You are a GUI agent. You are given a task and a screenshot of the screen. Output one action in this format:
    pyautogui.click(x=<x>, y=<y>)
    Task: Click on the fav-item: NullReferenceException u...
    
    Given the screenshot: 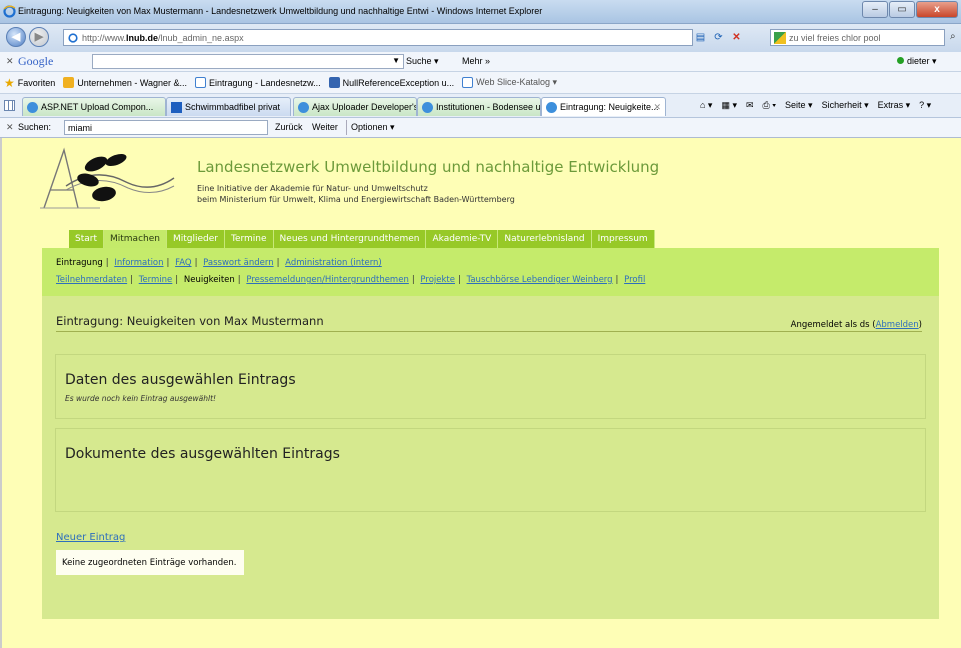 What is the action you would take?
    pyautogui.click(x=391, y=82)
    